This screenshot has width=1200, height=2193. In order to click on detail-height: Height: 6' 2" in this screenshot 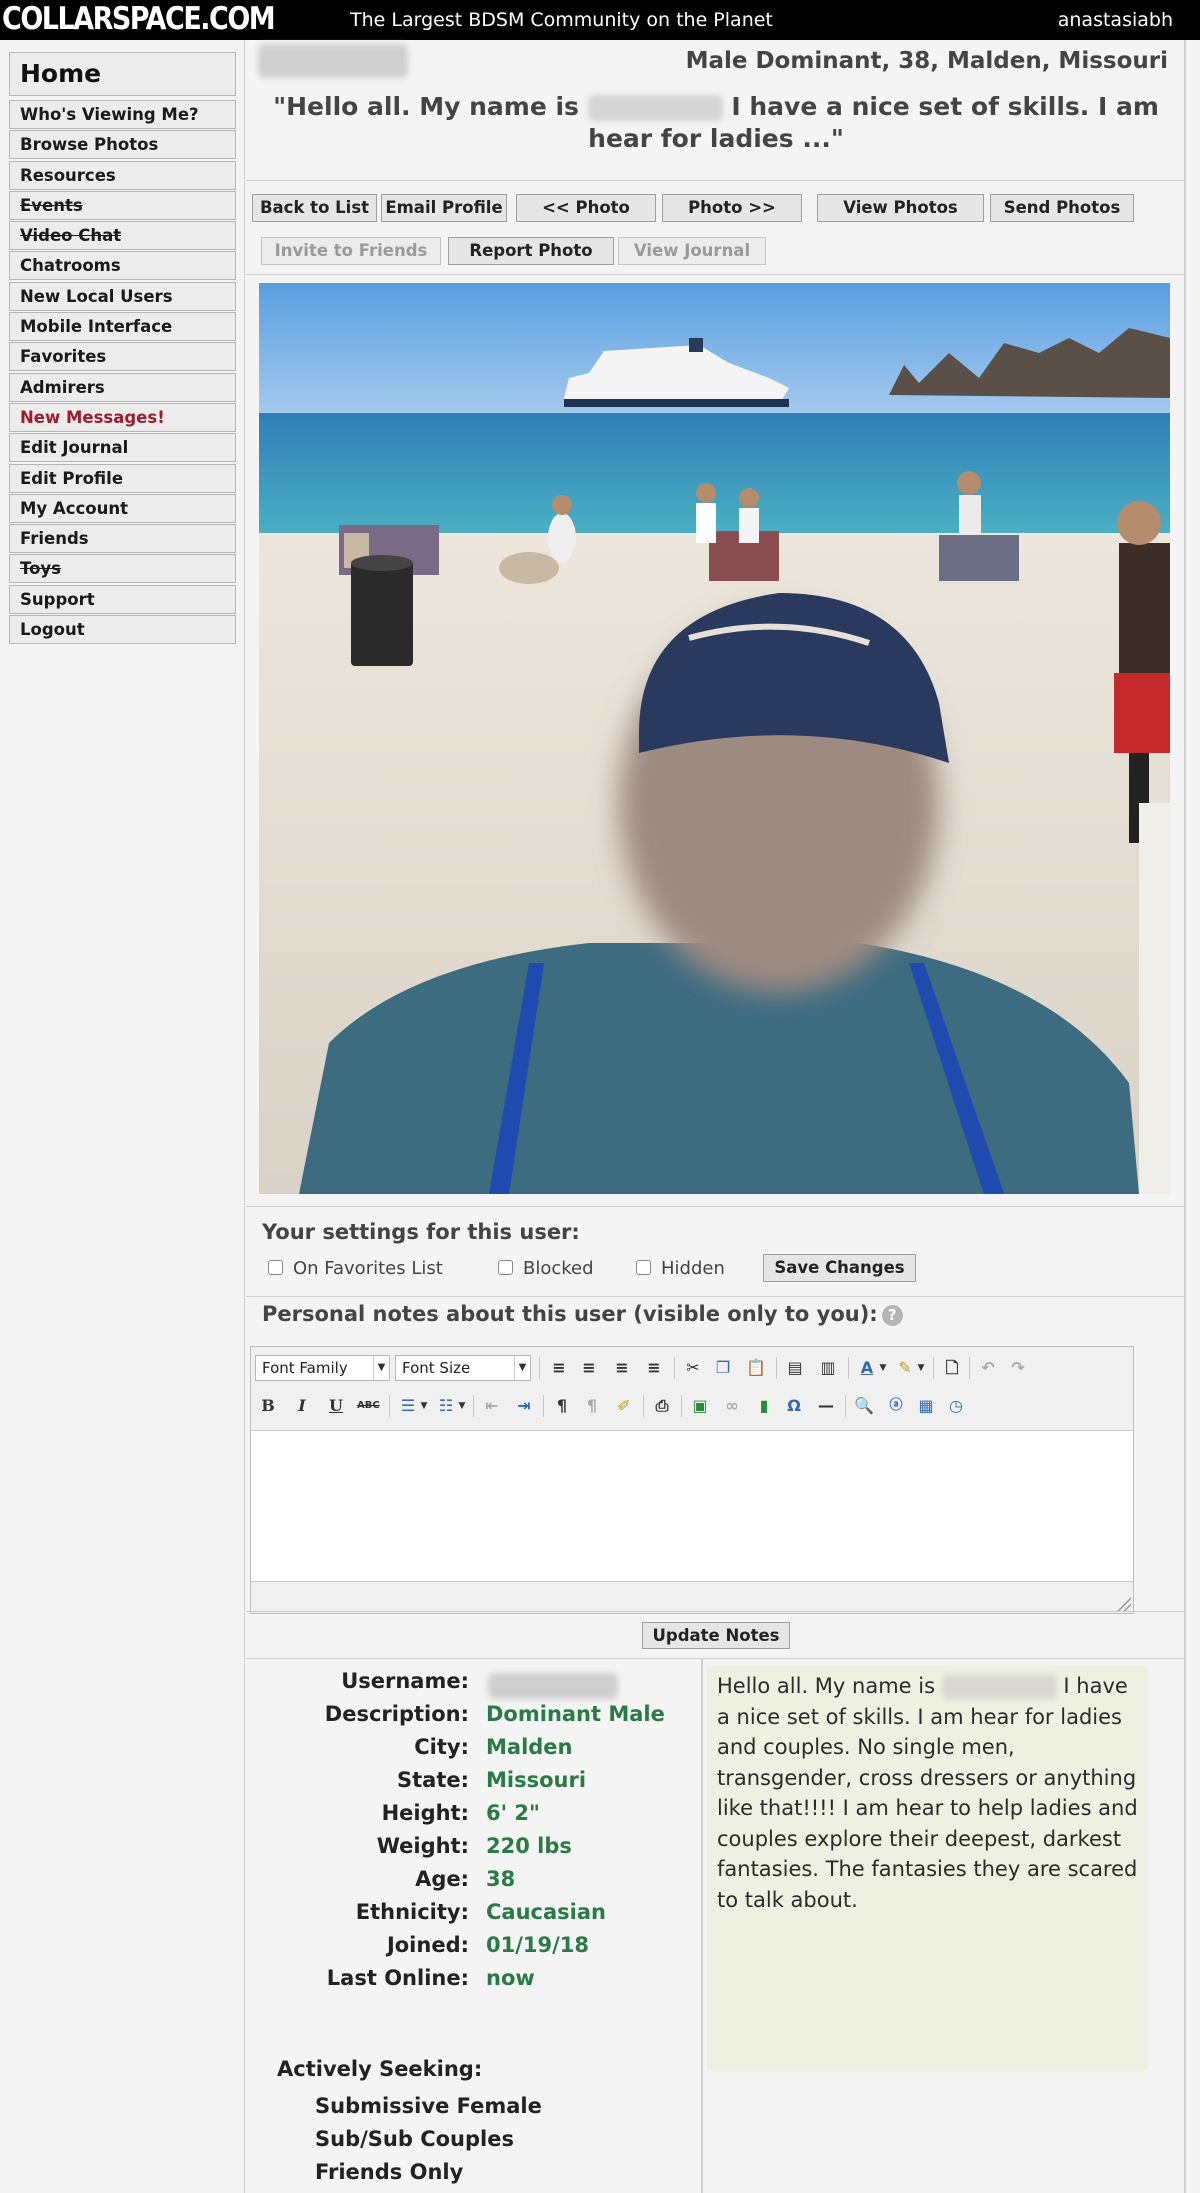, I will do `click(474, 1817)`.